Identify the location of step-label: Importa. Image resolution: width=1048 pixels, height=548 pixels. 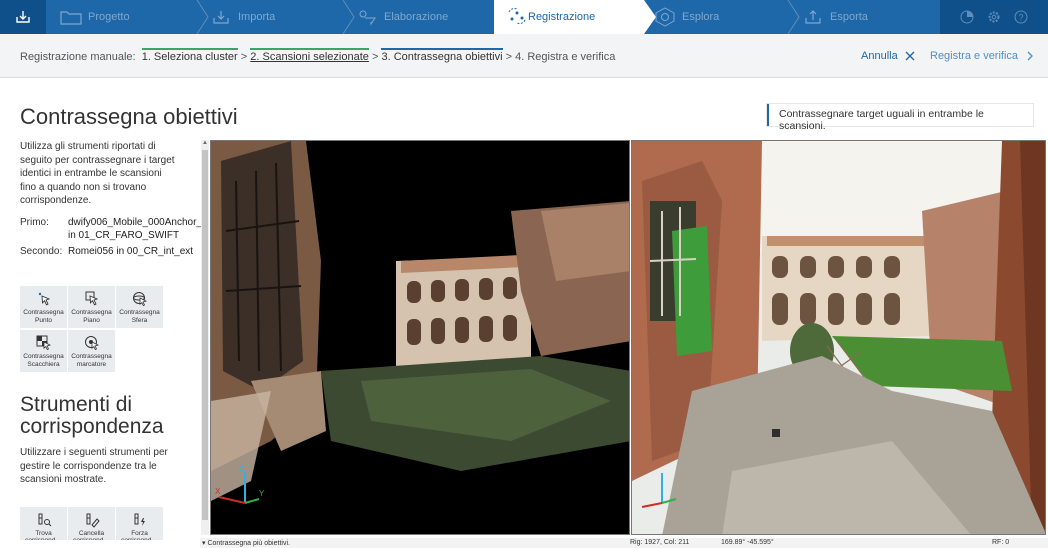
(257, 17).